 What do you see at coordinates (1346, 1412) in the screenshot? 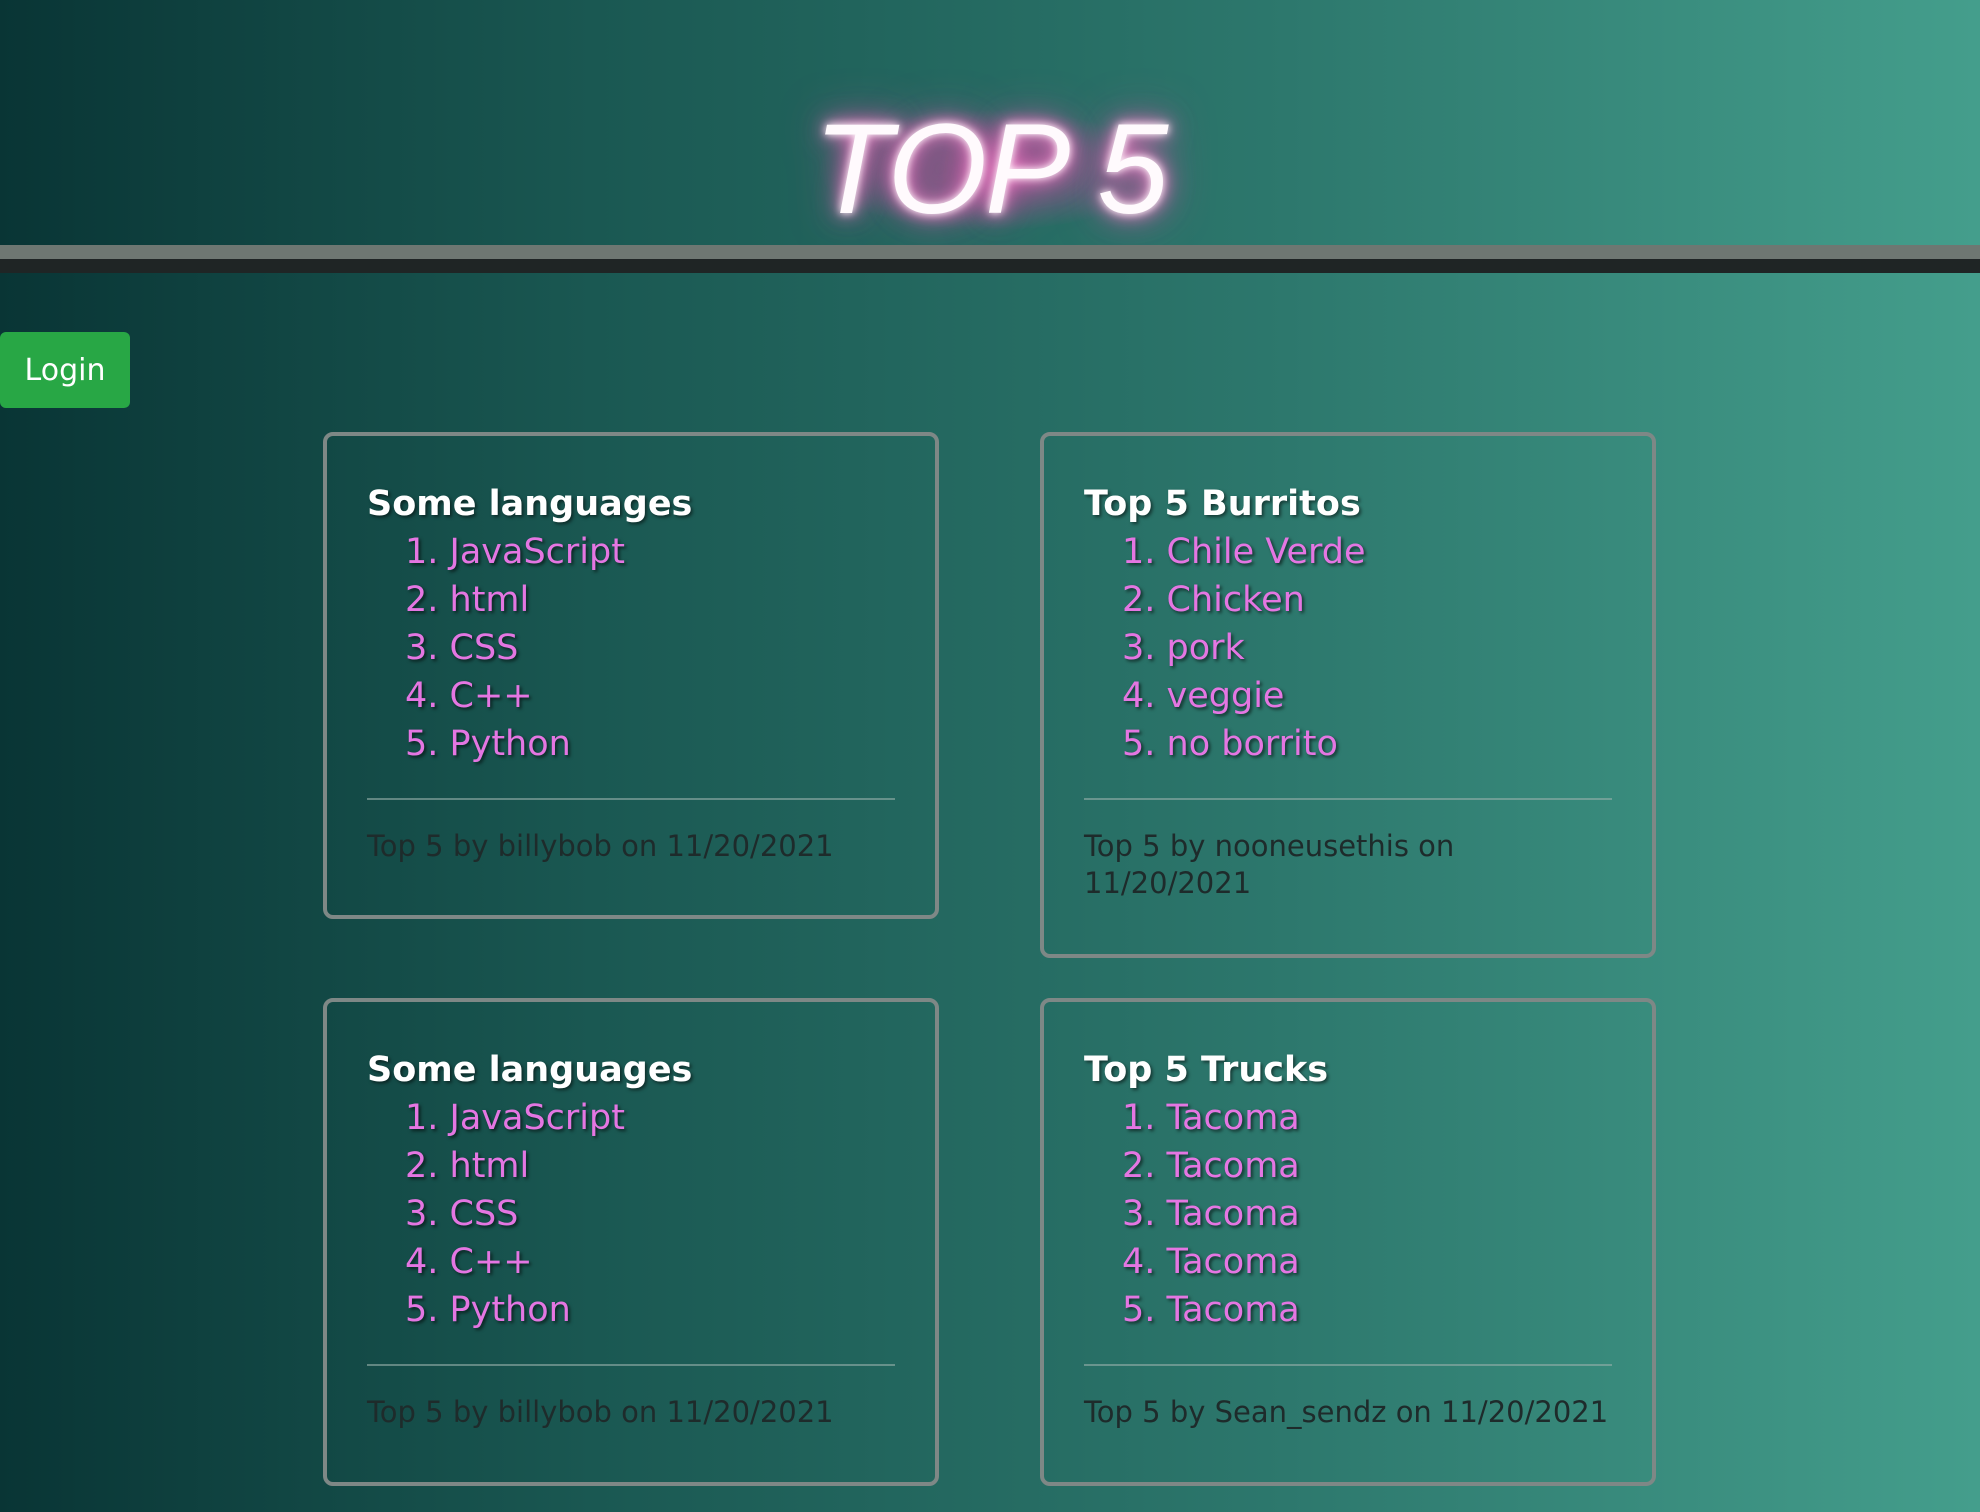
I see `card-author-line: Top 5 by Sean_sendz on 11/20/2021` at bounding box center [1346, 1412].